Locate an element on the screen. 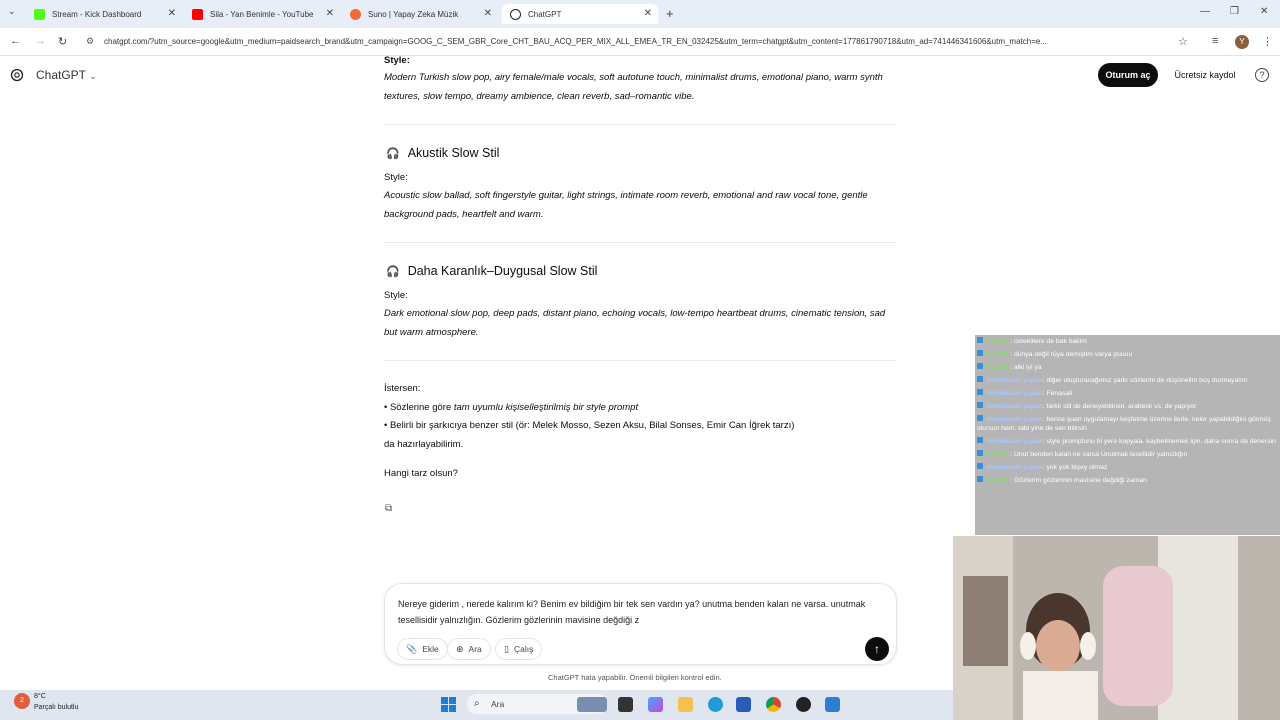 Image resolution: width=1280 pixels, height=720 pixels. model-selector: ChatGPT ⌄ is located at coordinates (66, 75).